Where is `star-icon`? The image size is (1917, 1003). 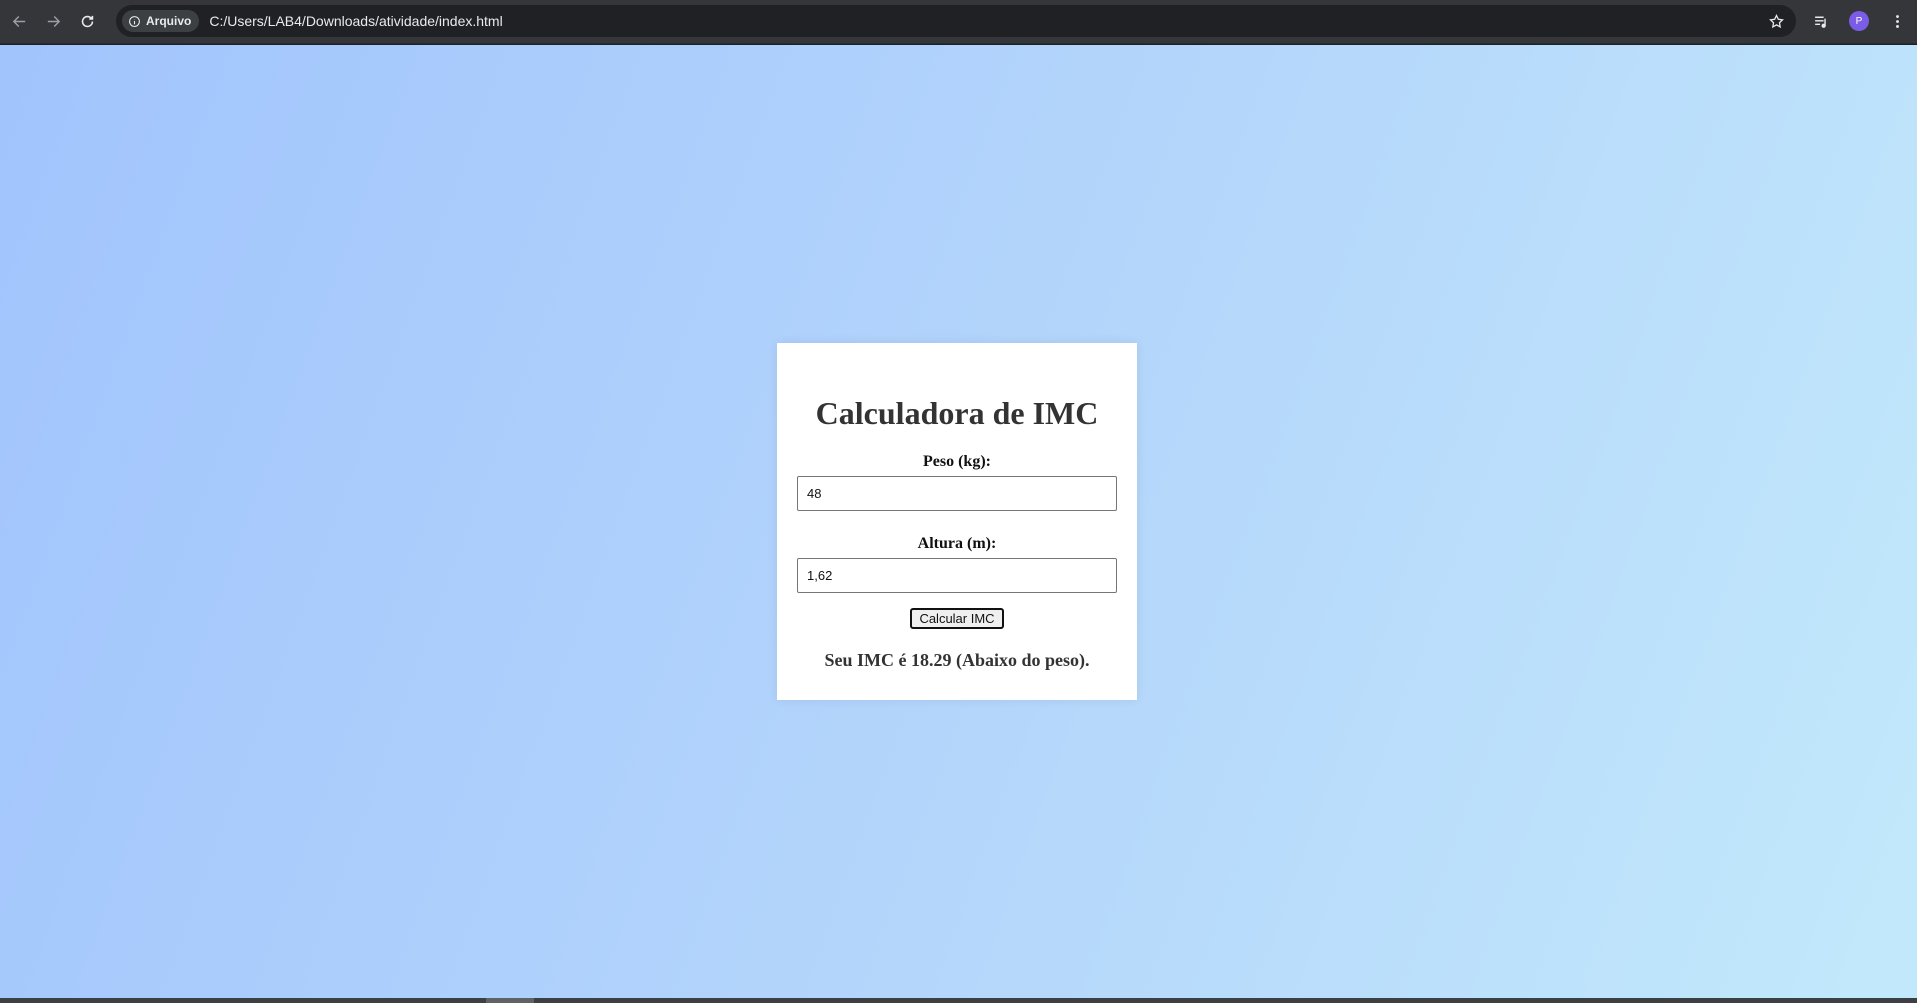
star-icon is located at coordinates (1776, 20).